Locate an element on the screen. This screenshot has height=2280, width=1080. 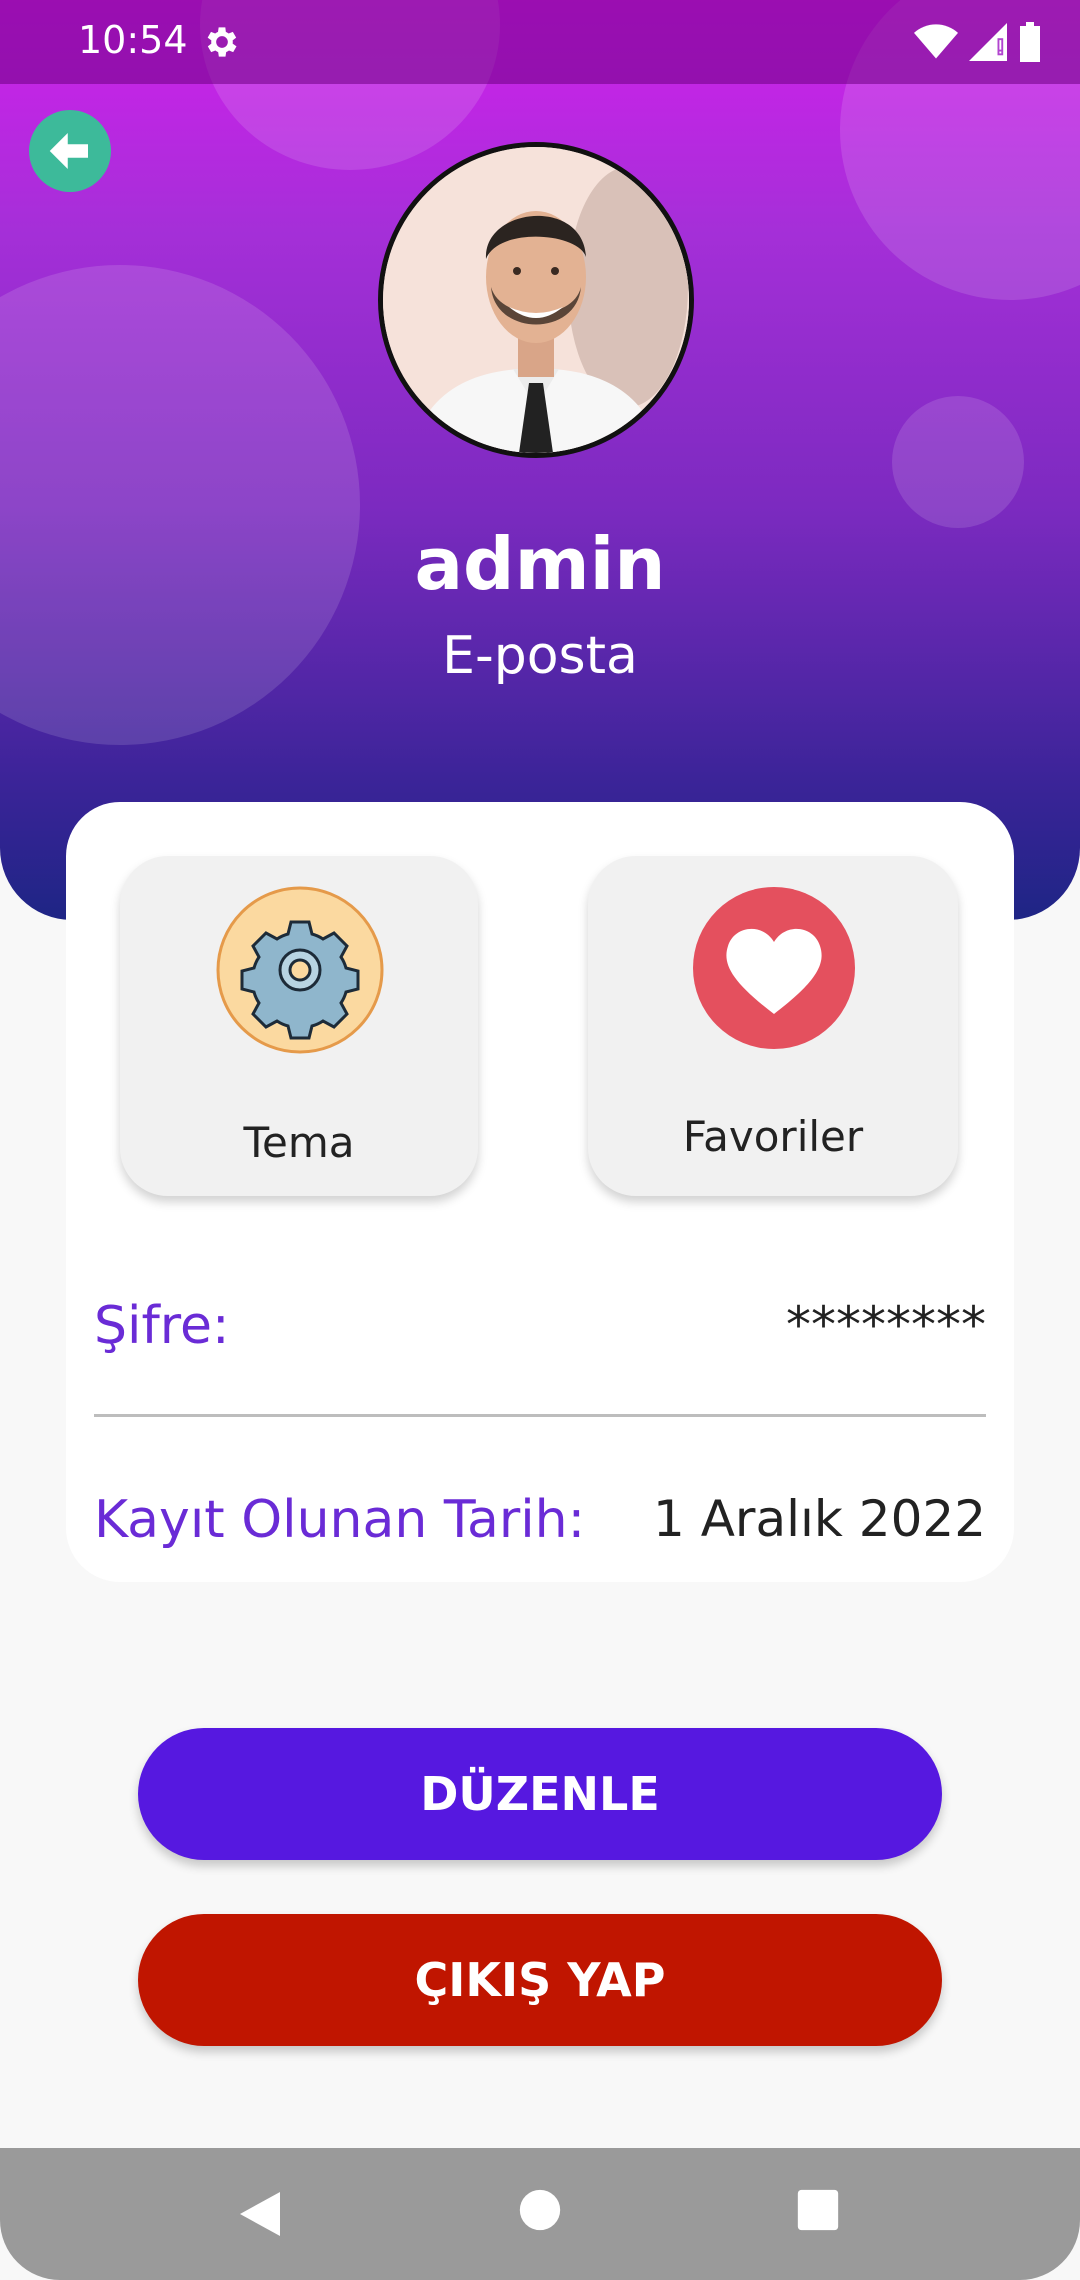
navigation-bar is located at coordinates (540, 2214).